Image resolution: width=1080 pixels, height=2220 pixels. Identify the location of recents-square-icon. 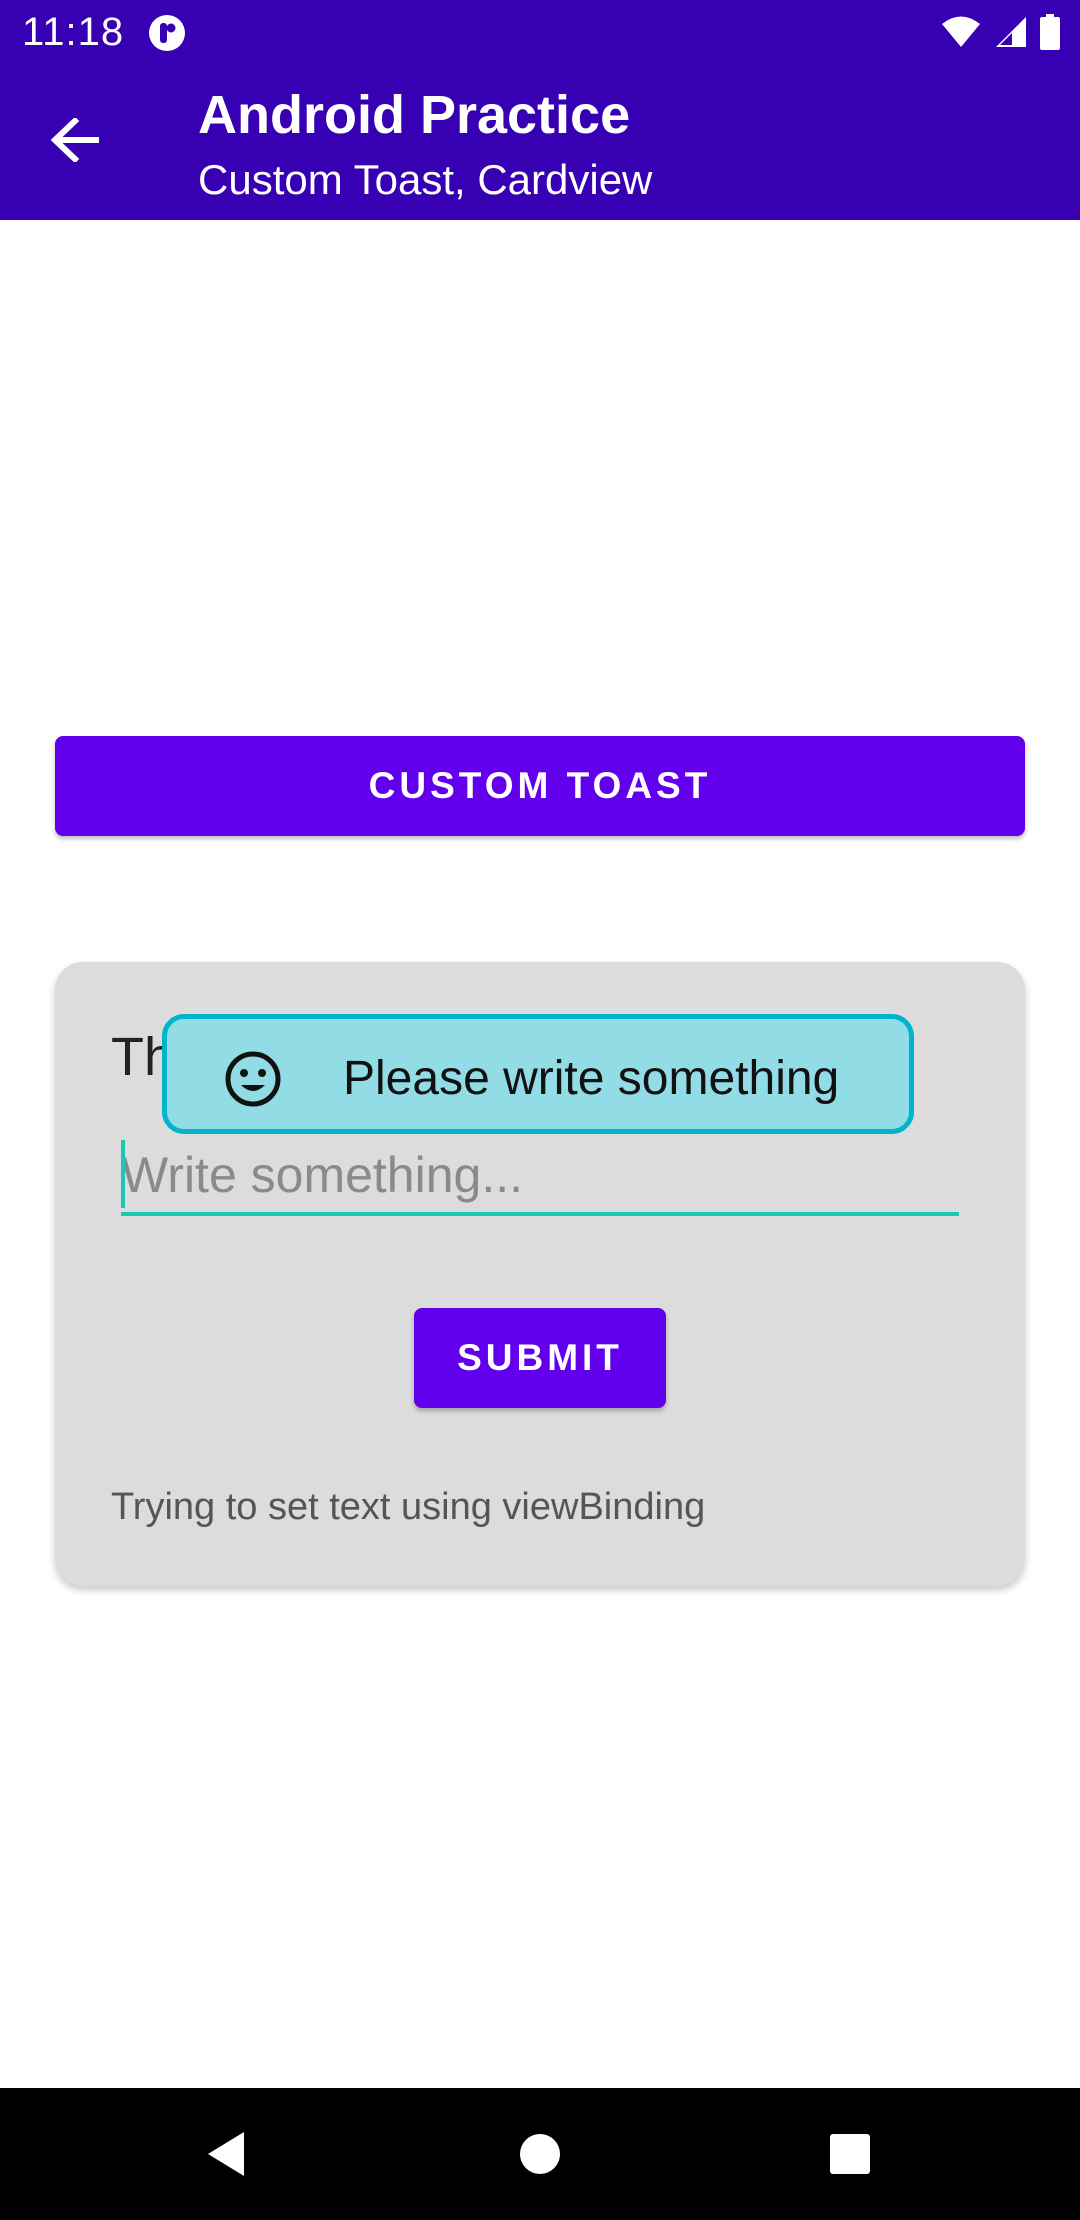
(850, 2154).